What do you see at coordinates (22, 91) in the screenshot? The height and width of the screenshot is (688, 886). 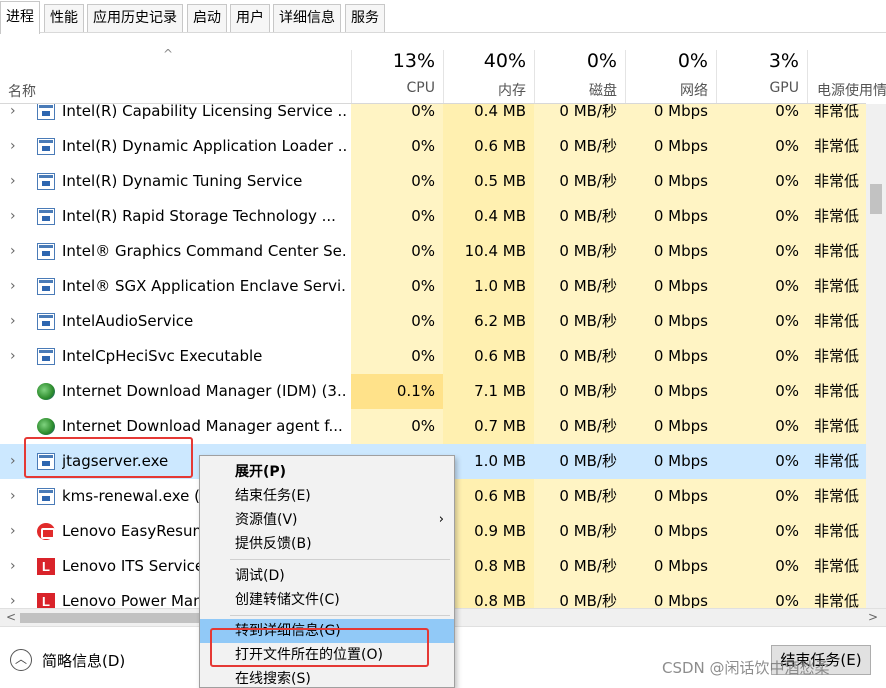 I see `column-header-name: 名称` at bounding box center [22, 91].